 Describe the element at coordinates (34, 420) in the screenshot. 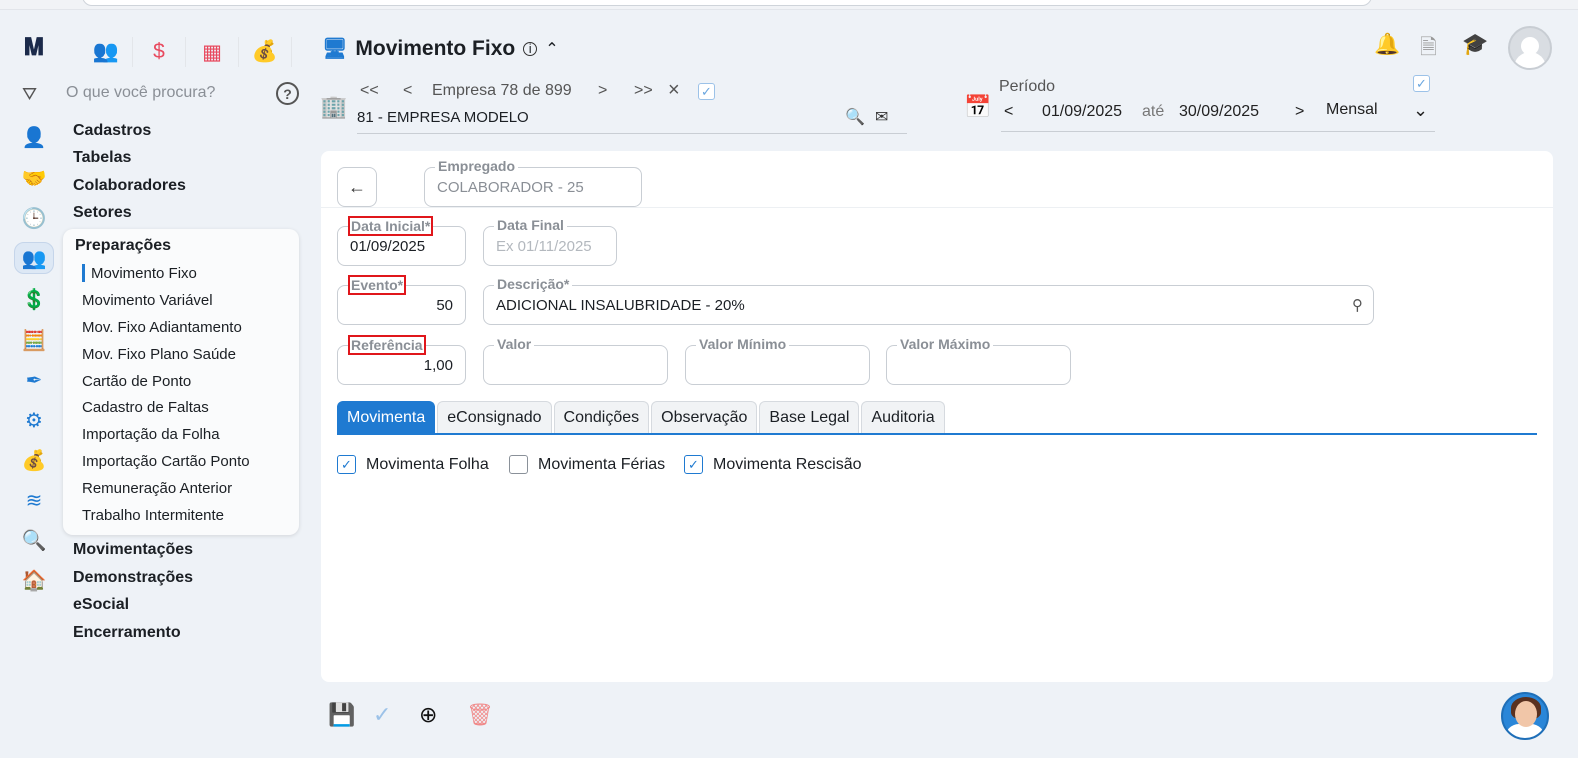

I see `gear-network-icon: ⚙` at that location.